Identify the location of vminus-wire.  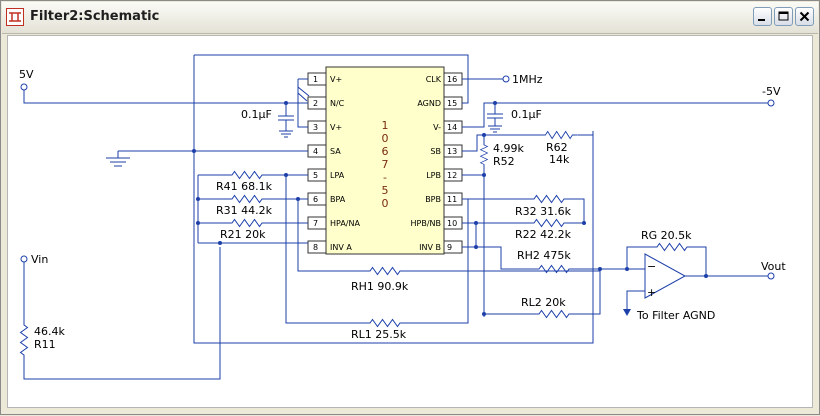
(615, 117).